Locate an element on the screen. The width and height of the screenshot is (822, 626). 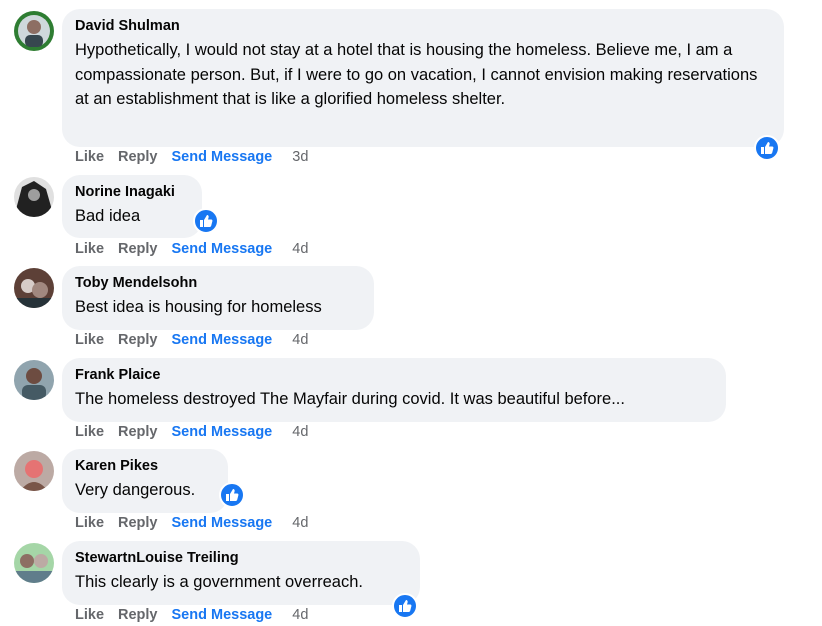
comment-actions: Like Reply Send Message 3d is located at coordinates (198, 157).